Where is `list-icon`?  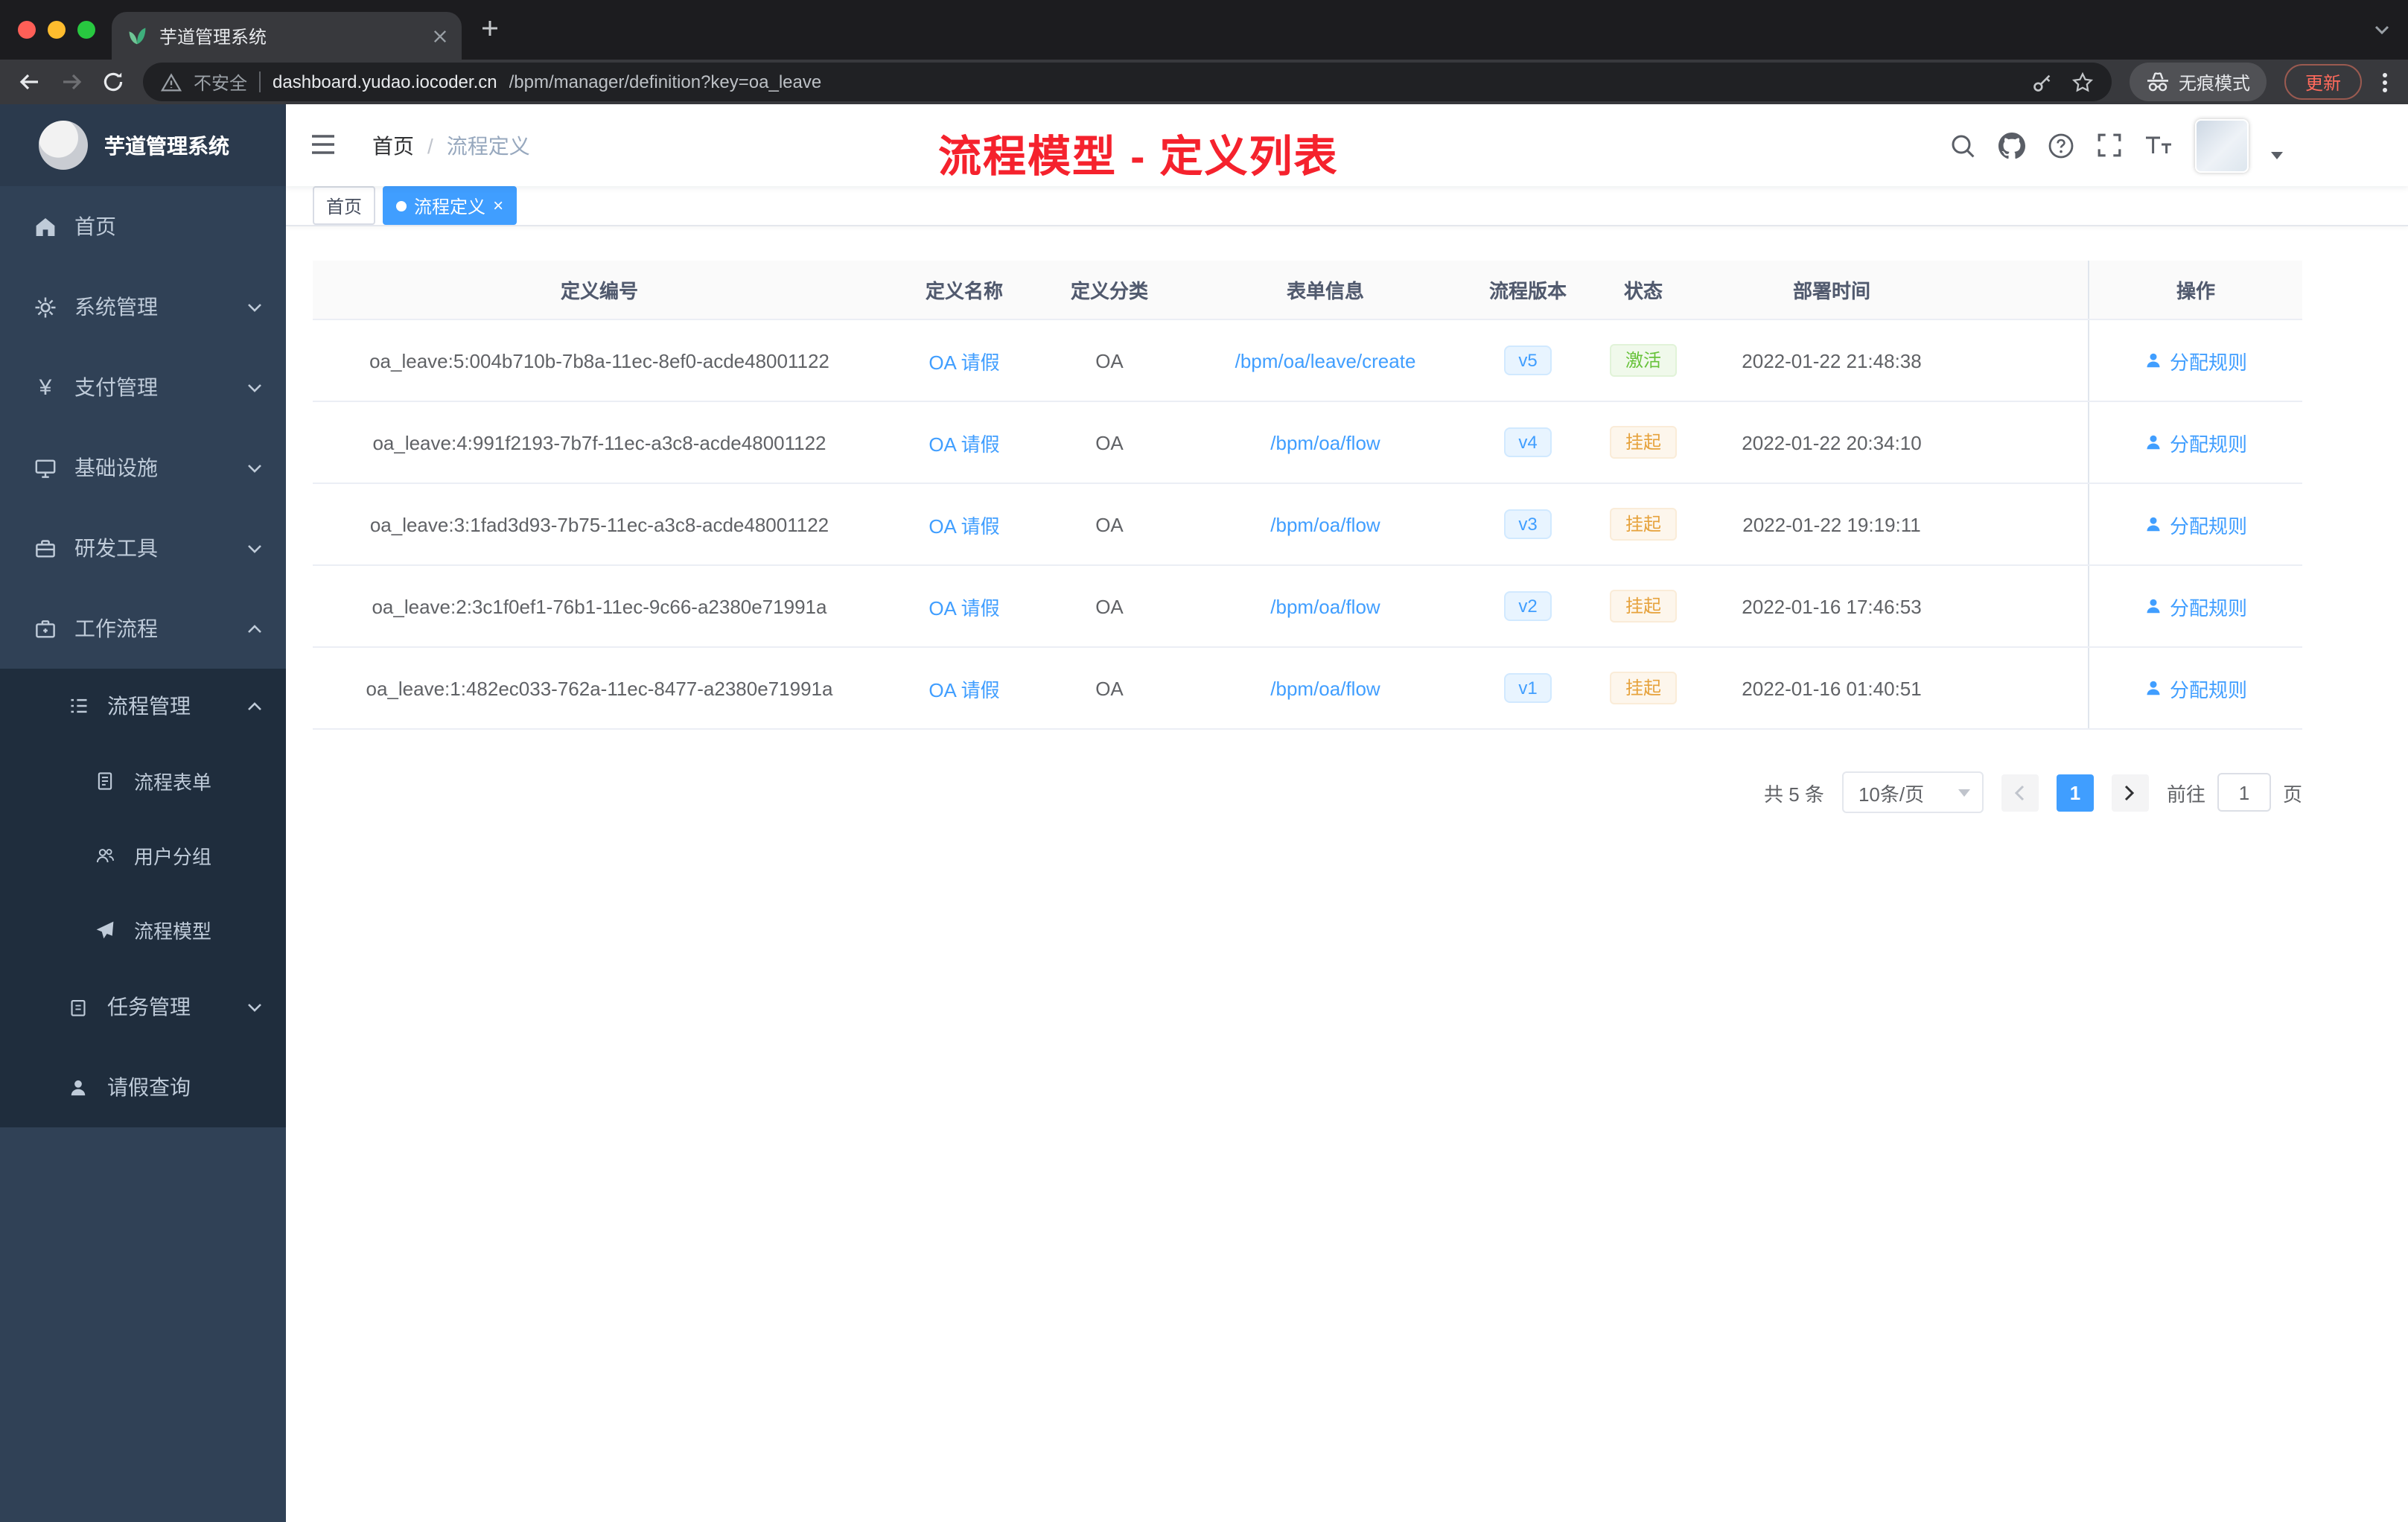
list-icon is located at coordinates (78, 705).